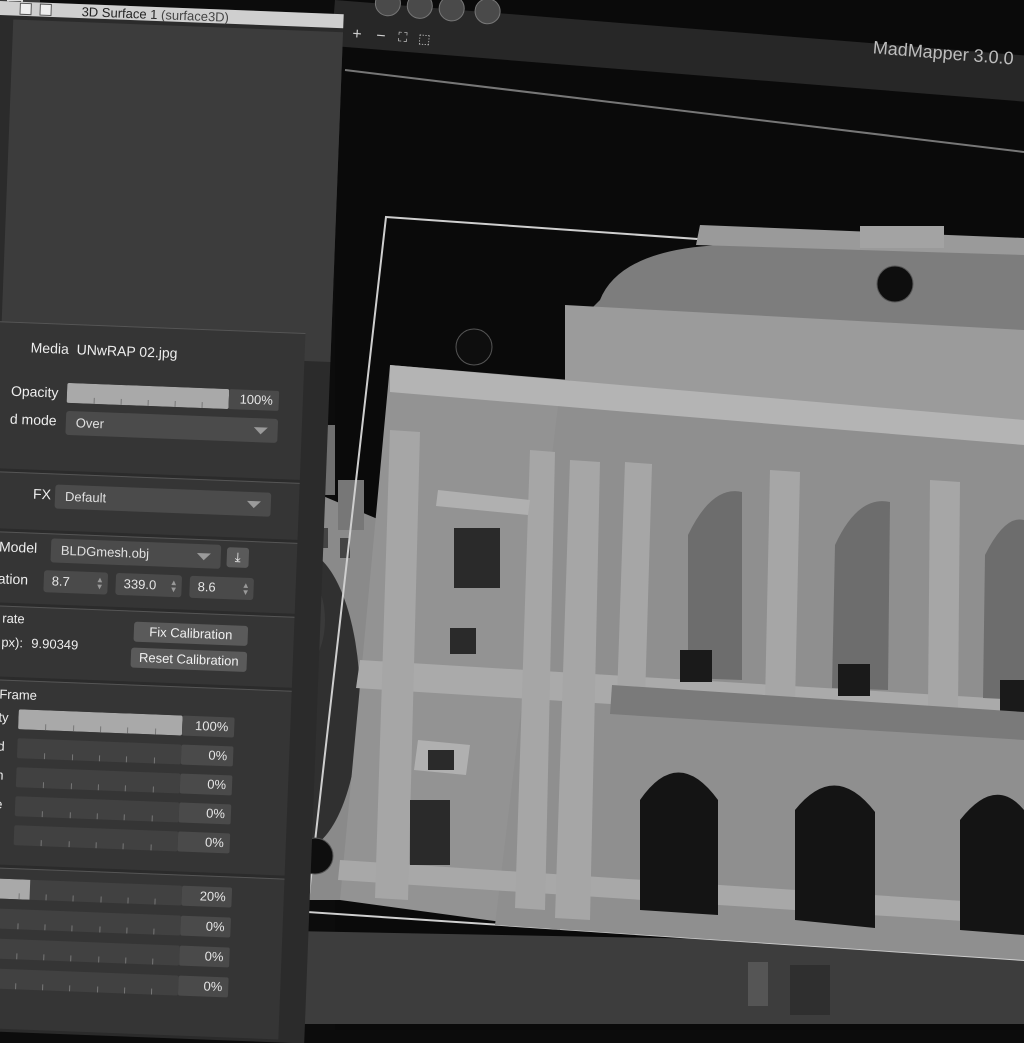 Image resolution: width=1024 pixels, height=1043 pixels. I want to click on fx-section: FX Default, so click(150, 505).